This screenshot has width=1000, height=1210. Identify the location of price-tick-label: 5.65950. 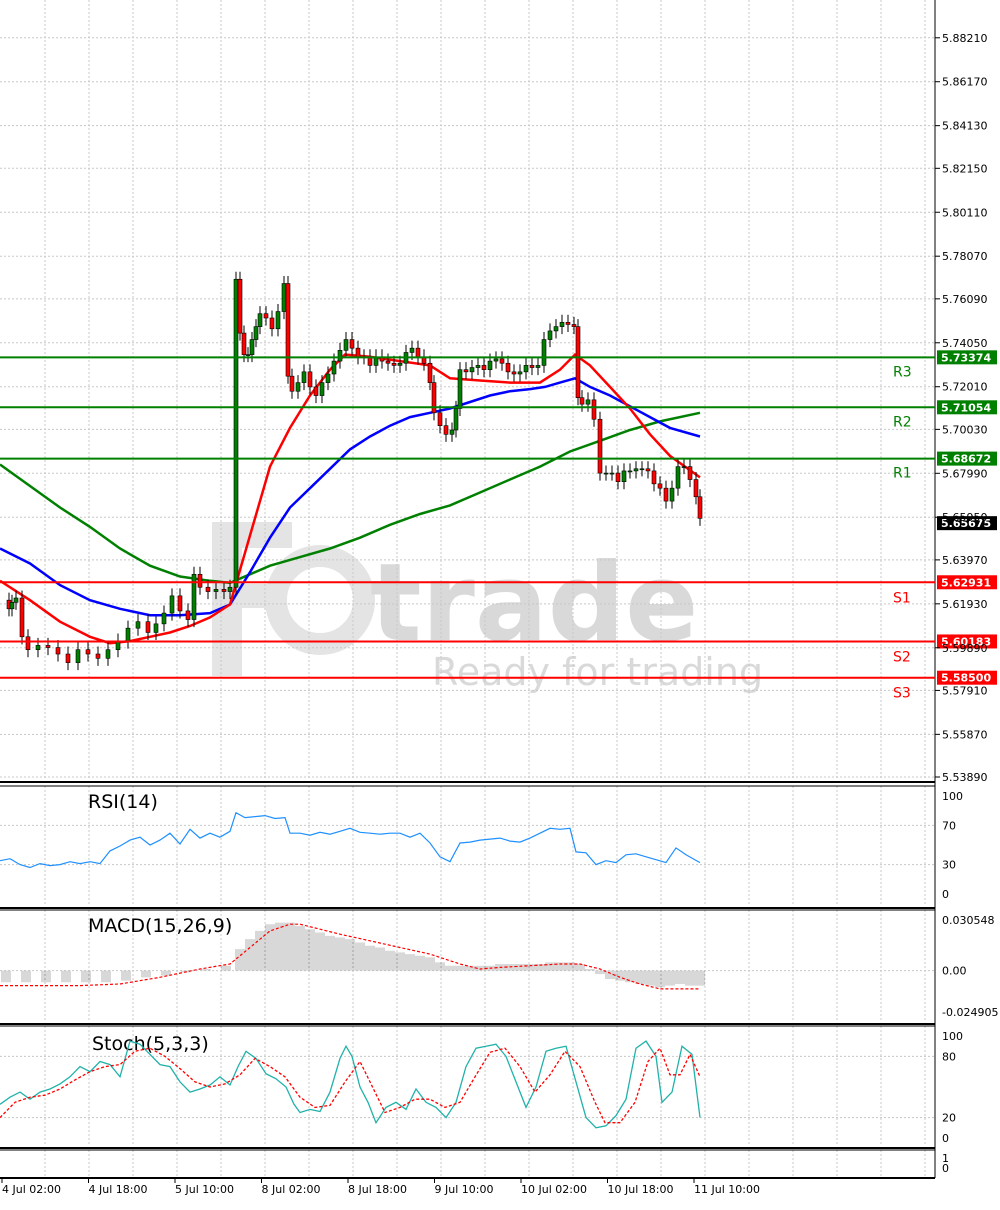
(965, 517).